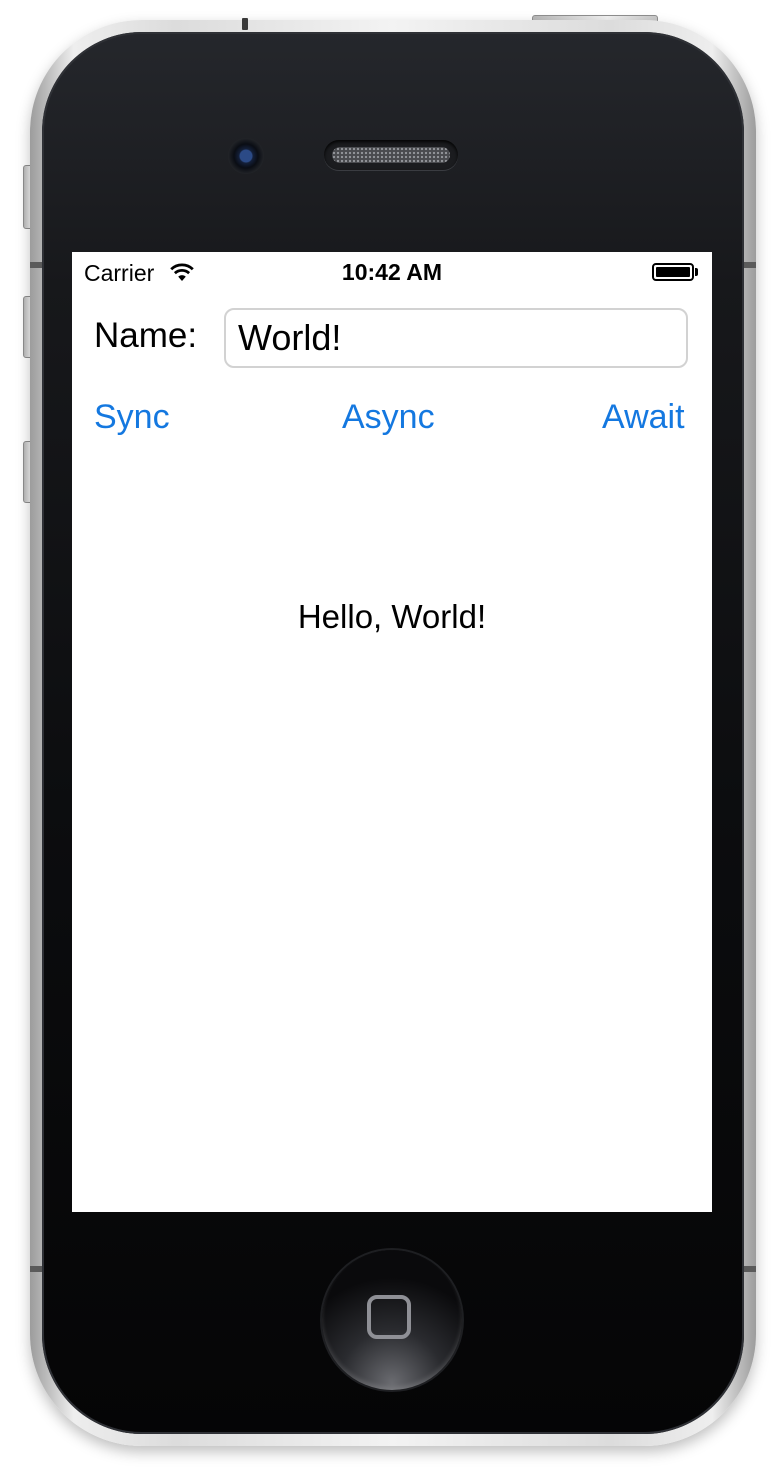 The width and height of the screenshot is (776, 1472). I want to click on status-time: 10:42 AM, so click(392, 272).